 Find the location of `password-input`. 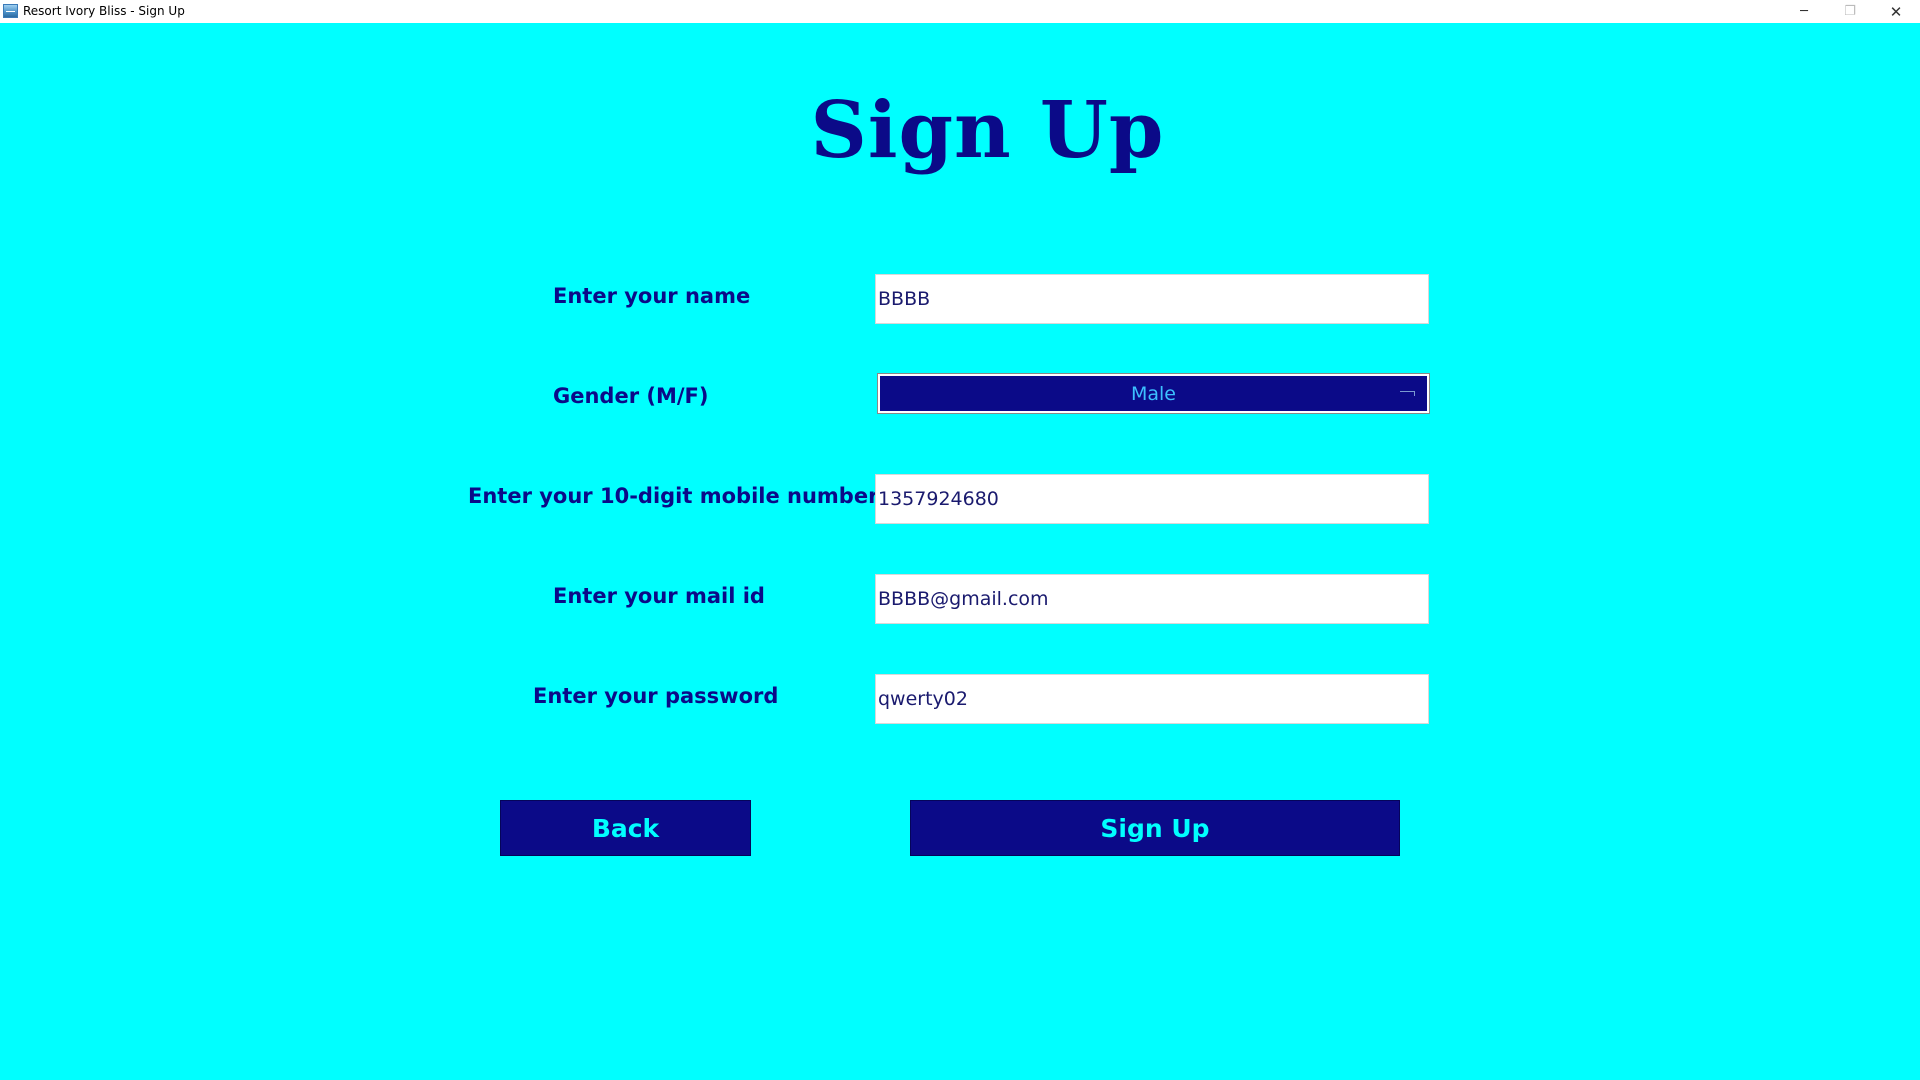

password-input is located at coordinates (1152, 699).